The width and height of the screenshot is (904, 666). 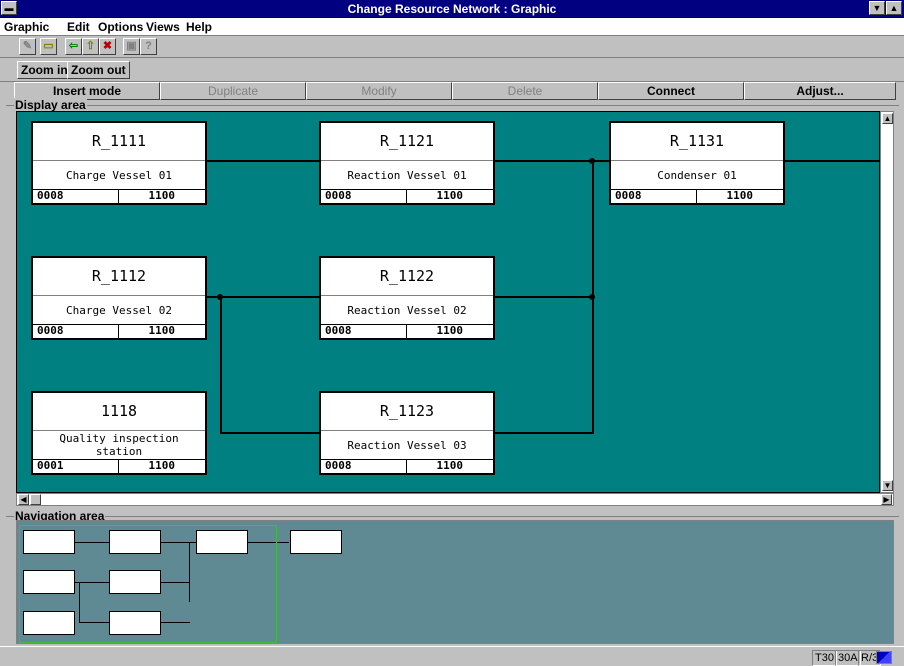 What do you see at coordinates (119, 445) in the screenshot?
I see `node-description: Quality inspection station` at bounding box center [119, 445].